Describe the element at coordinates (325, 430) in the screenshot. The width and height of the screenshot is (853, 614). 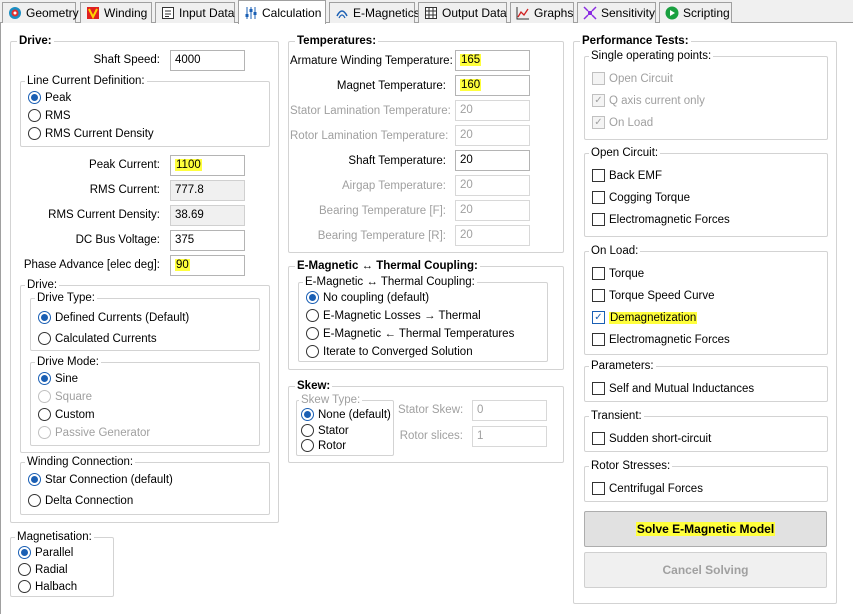
I see `radio-skew-stator: Stator` at that location.